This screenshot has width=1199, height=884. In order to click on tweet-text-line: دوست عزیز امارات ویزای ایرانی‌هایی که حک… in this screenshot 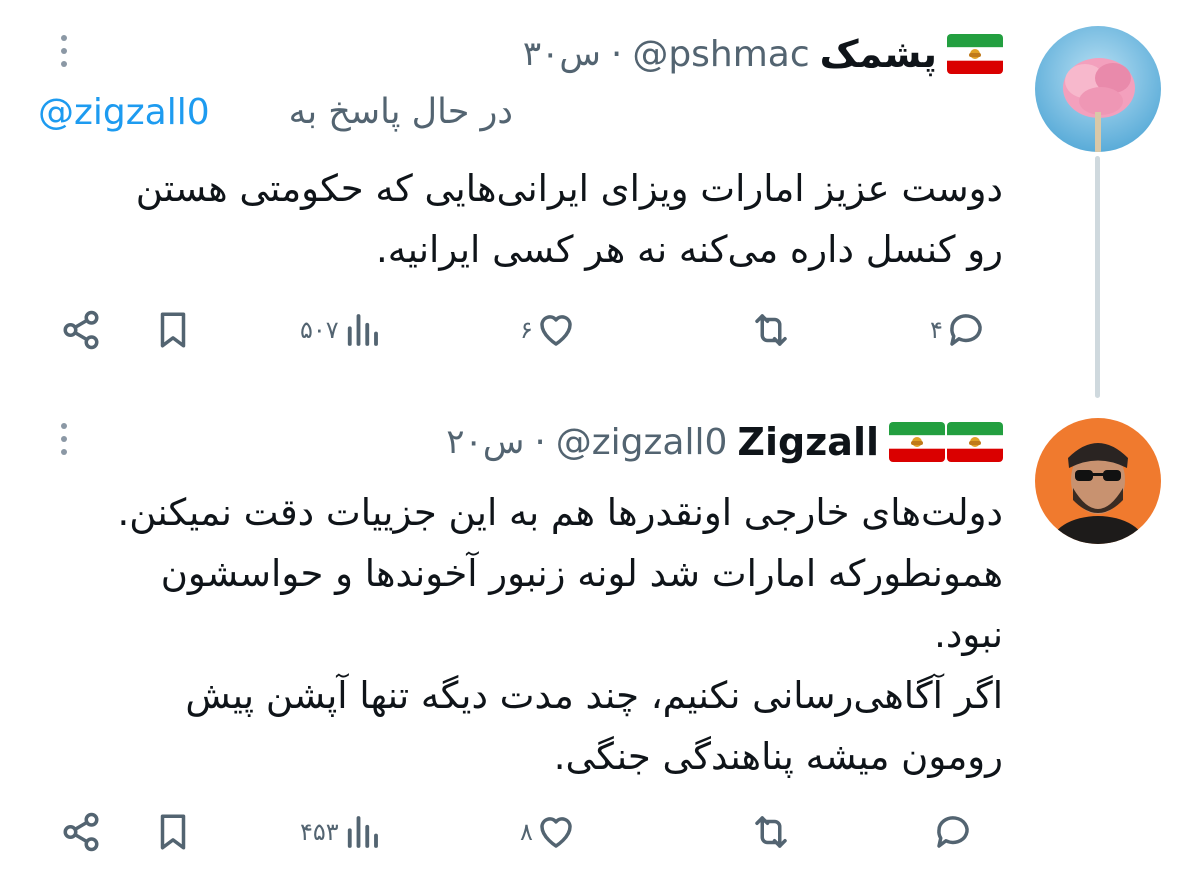, I will do `click(569, 188)`.